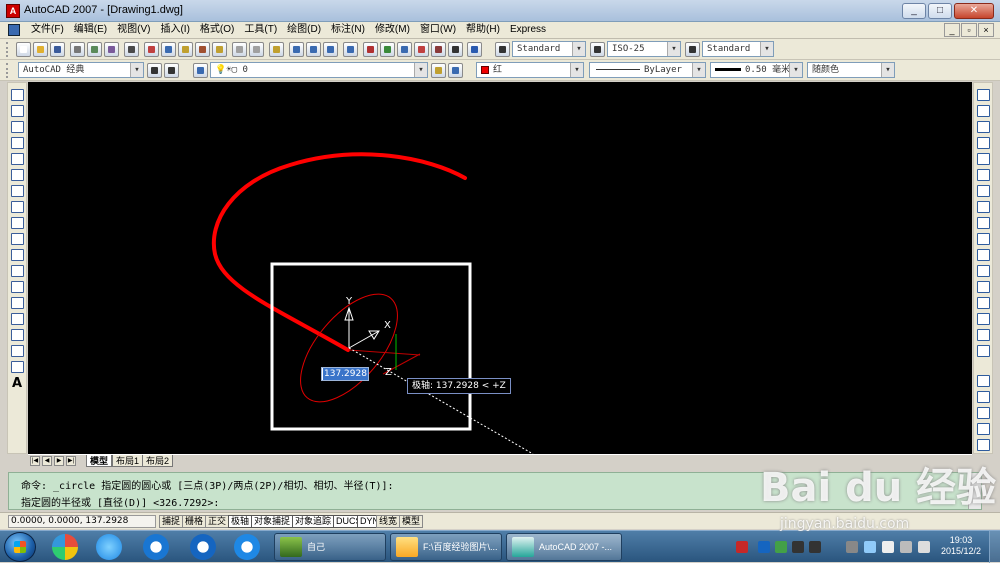  What do you see at coordinates (313, 49) in the screenshot?
I see `zoom-window-icon` at bounding box center [313, 49].